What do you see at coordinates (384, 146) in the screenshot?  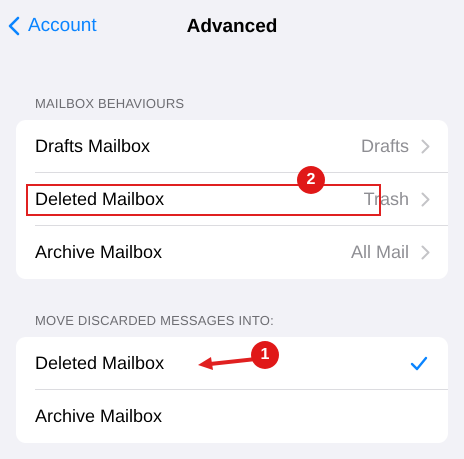 I see `row-value: Drafts` at bounding box center [384, 146].